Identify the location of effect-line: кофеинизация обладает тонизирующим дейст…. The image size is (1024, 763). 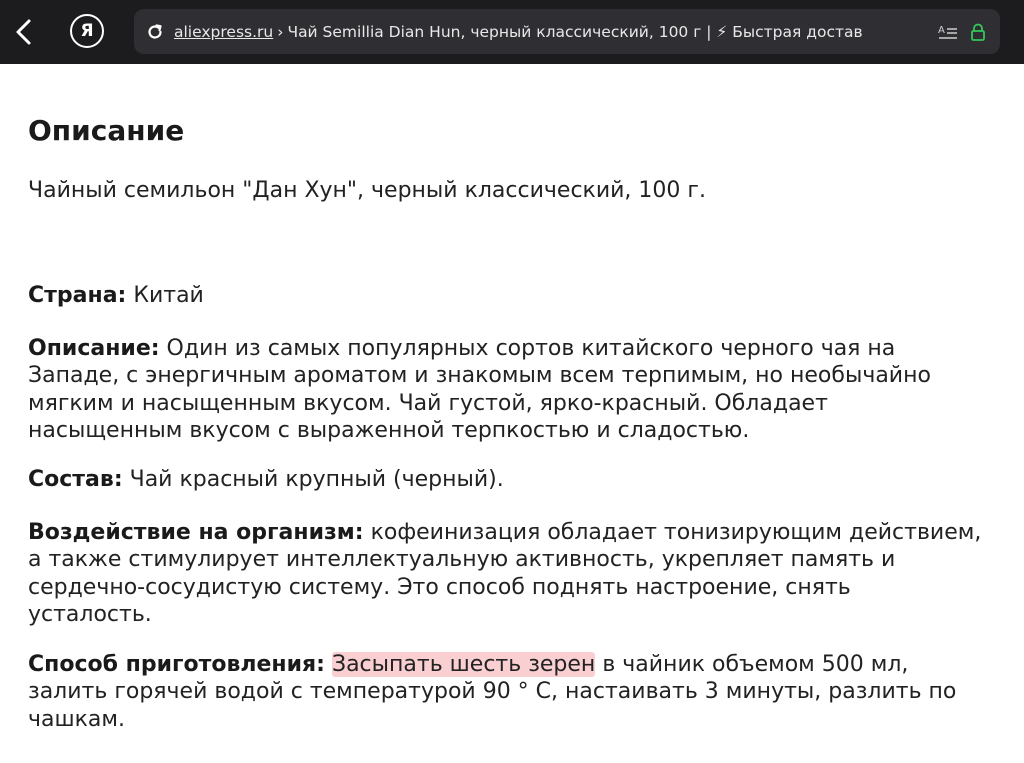
(672, 532).